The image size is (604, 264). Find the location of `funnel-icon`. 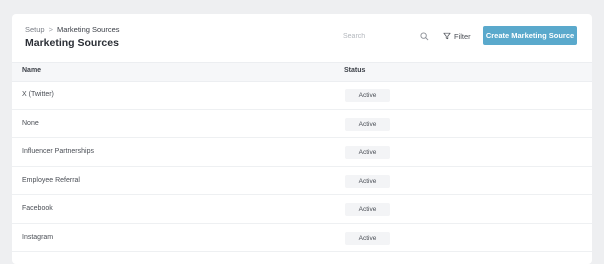

funnel-icon is located at coordinates (447, 36).